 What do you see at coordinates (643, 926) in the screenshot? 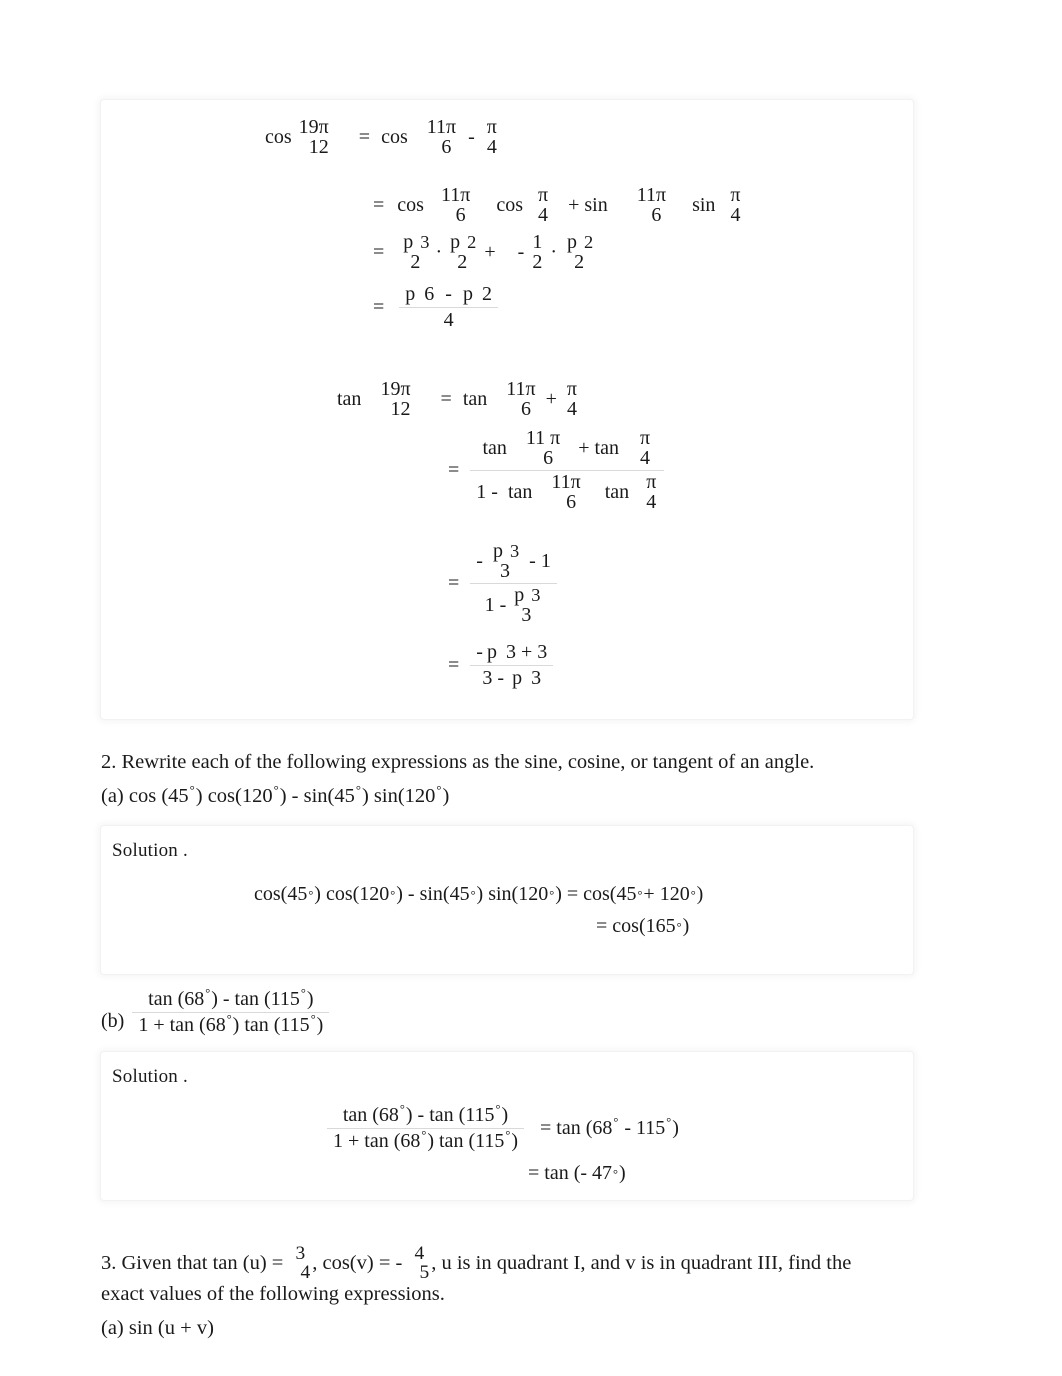
I see `solution-a-line-2: = cos(165 °)` at bounding box center [643, 926].